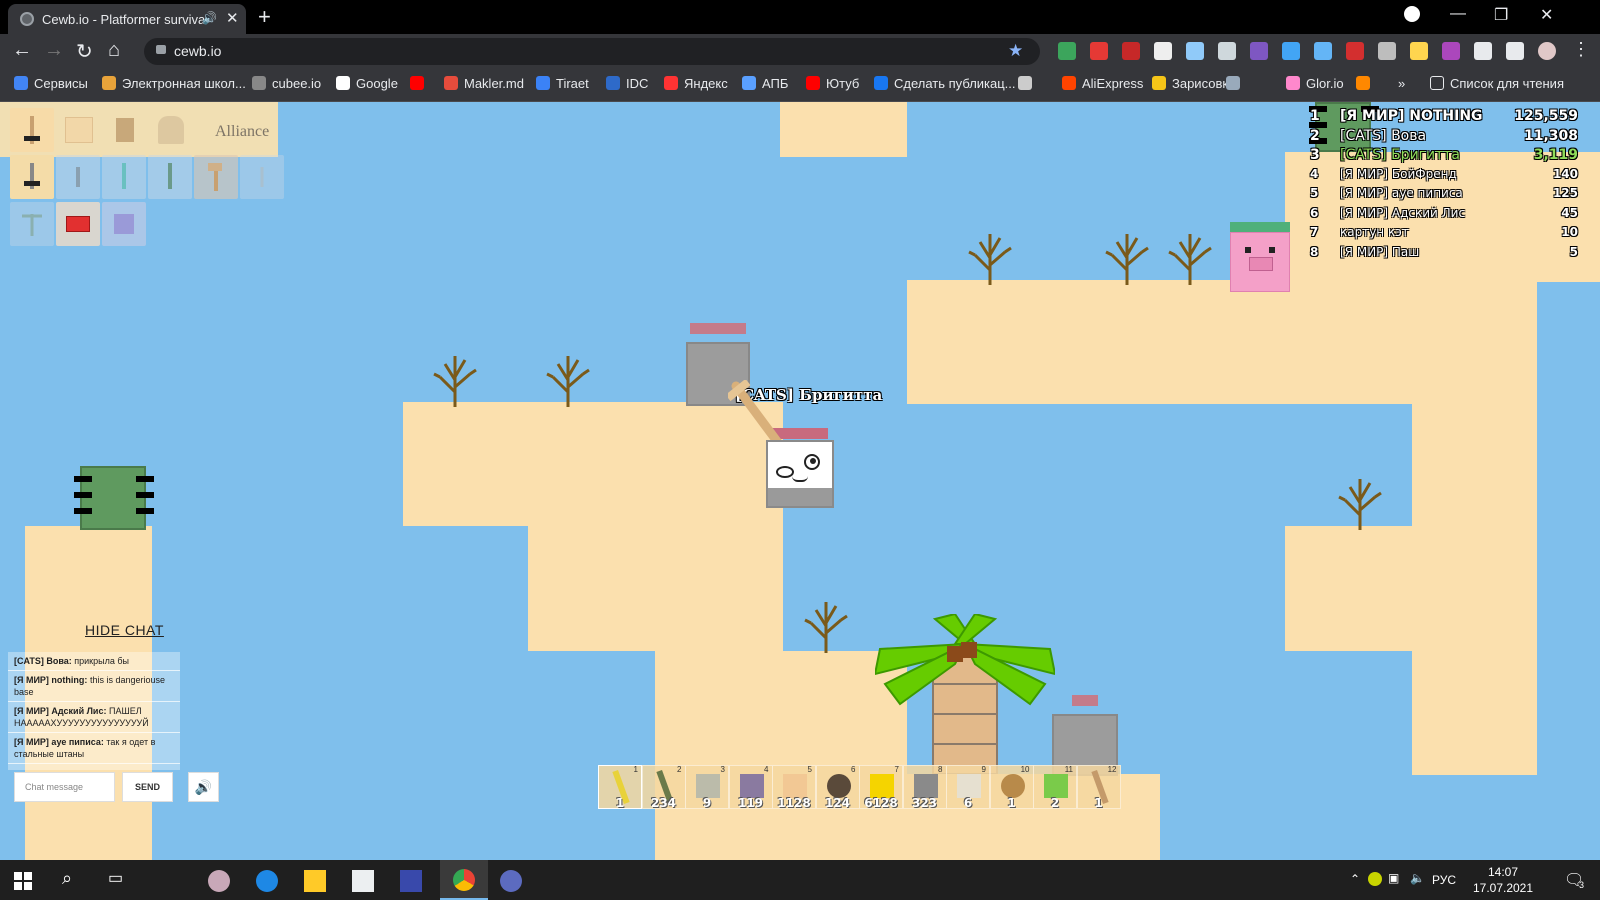 The image size is (1600, 900). What do you see at coordinates (124, 630) in the screenshot?
I see `hide-chat-link: HIDE CHAT` at bounding box center [124, 630].